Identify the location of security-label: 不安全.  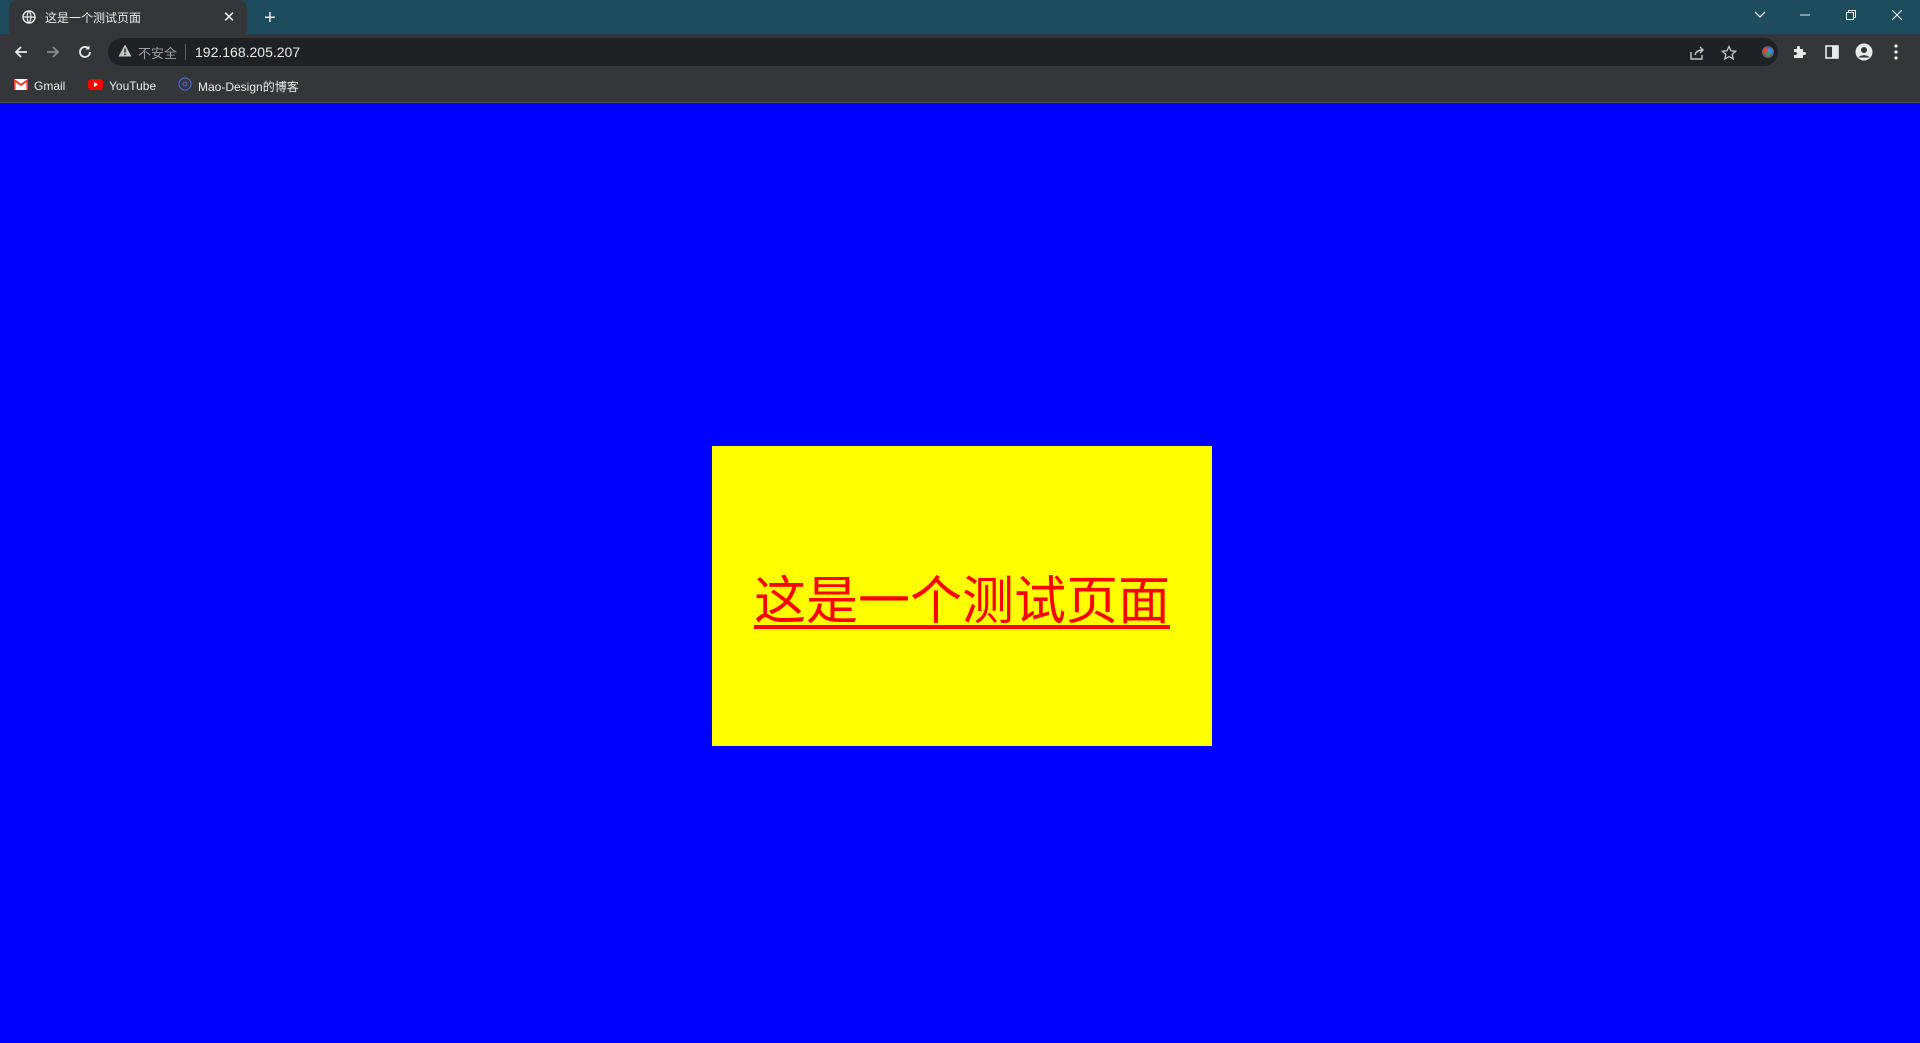
(158, 53).